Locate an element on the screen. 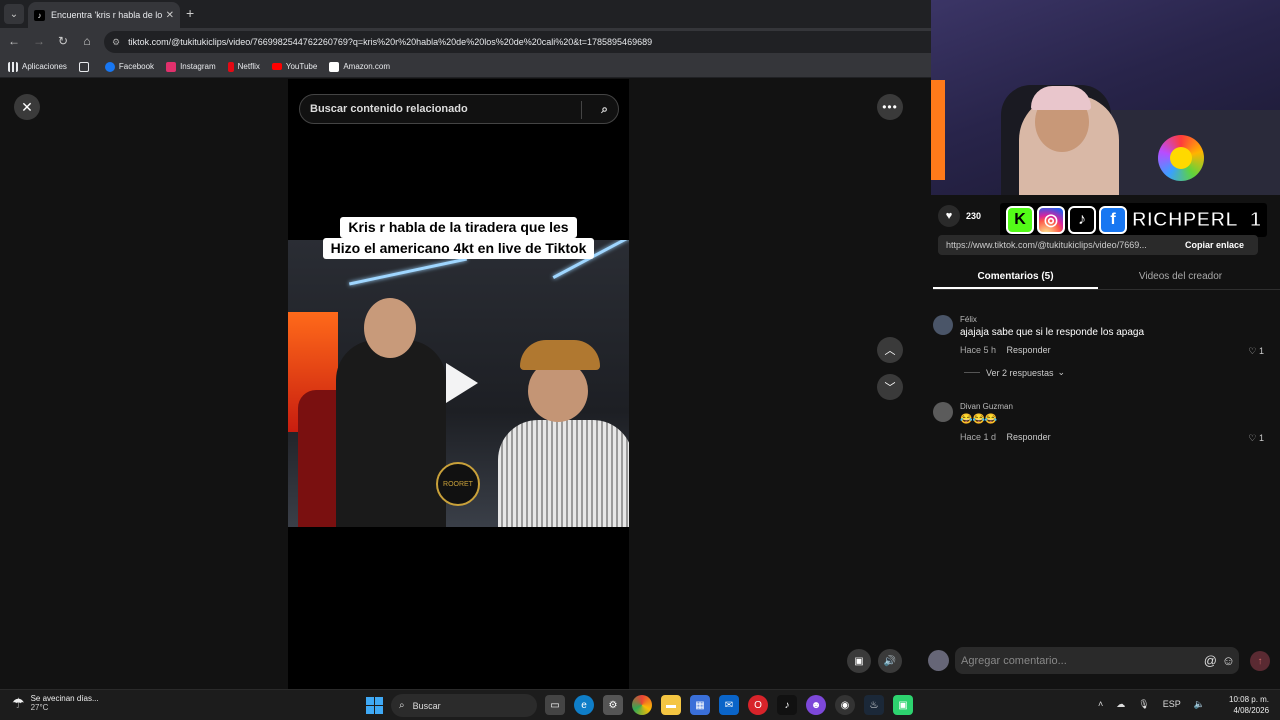 The image size is (1280, 720). clock-date: 4/08/2026 is located at coordinates (1251, 710).